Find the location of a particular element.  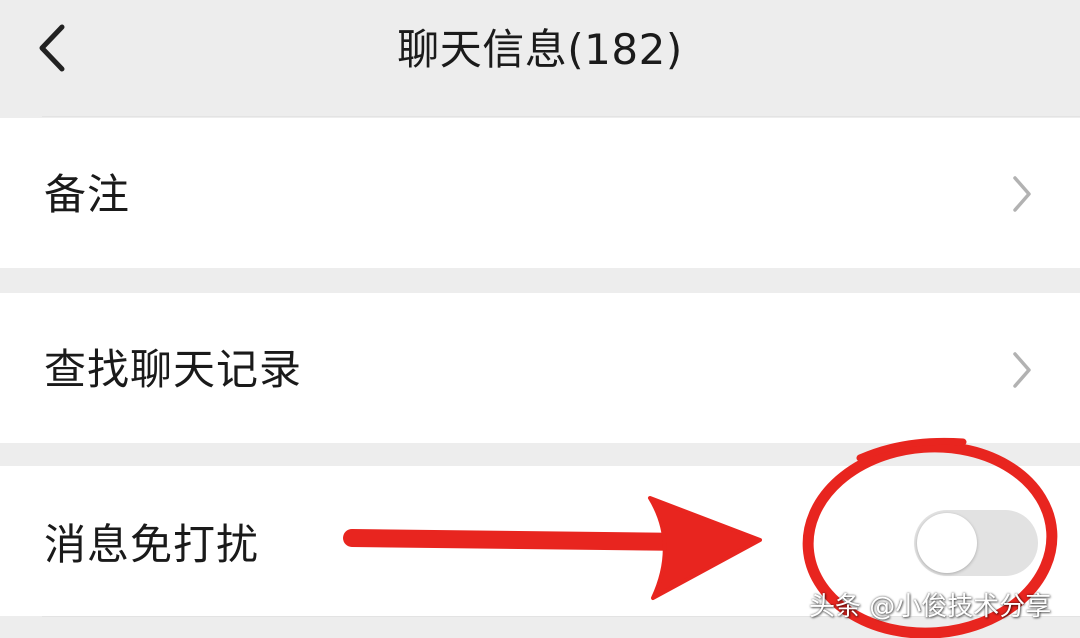

toggle-knob is located at coordinates (947, 543).